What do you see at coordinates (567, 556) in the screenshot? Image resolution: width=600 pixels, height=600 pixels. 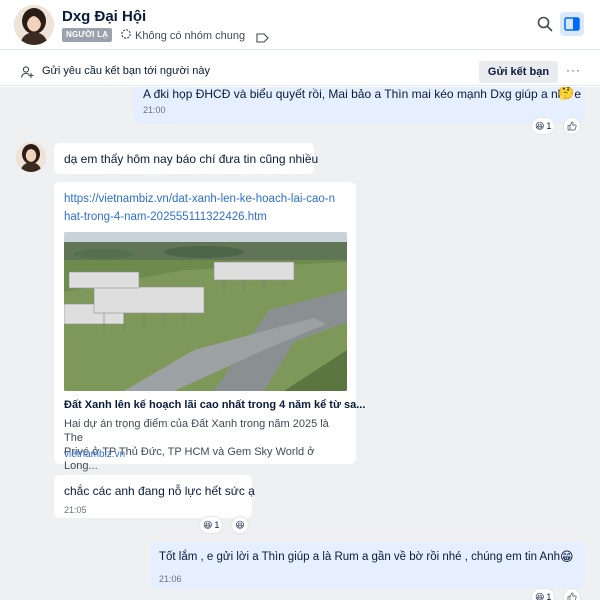 I see `grinning-emoji: 😁` at bounding box center [567, 556].